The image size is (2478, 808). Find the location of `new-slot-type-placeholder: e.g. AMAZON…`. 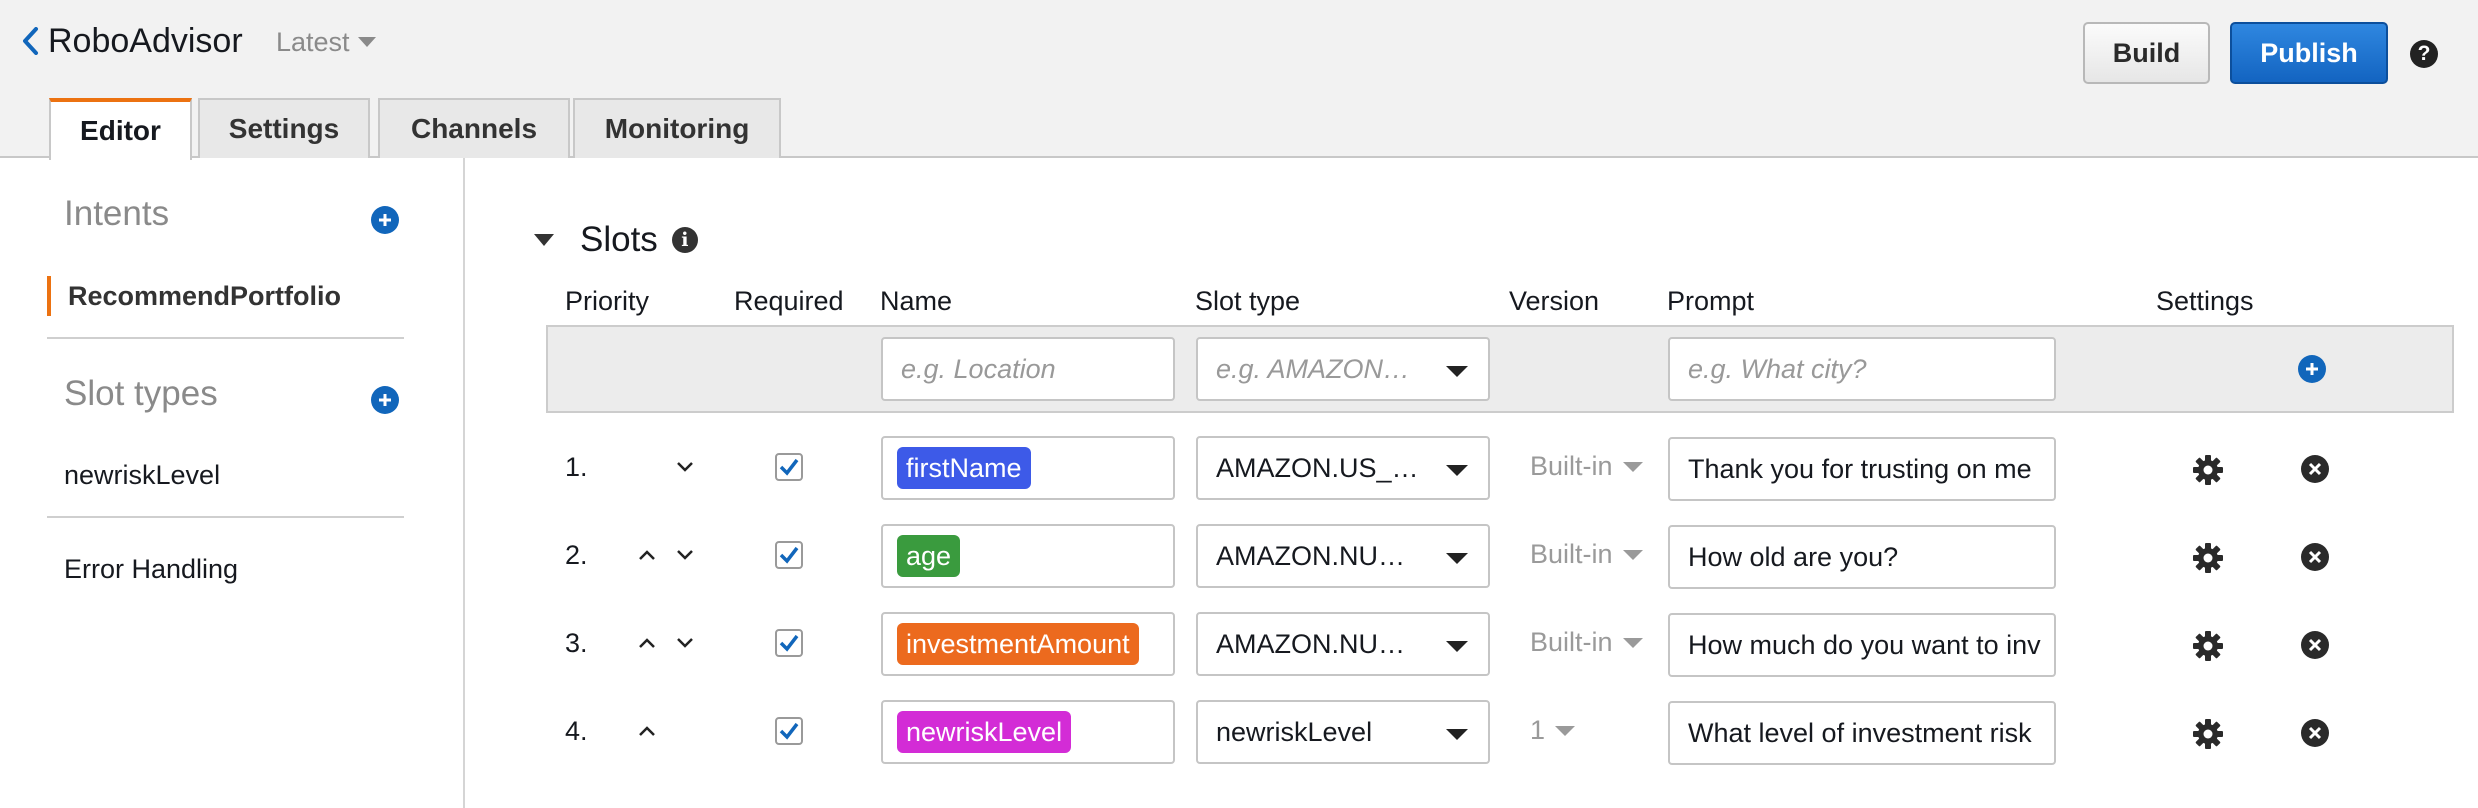

new-slot-type-placeholder: e.g. AMAZON… is located at coordinates (1313, 368).